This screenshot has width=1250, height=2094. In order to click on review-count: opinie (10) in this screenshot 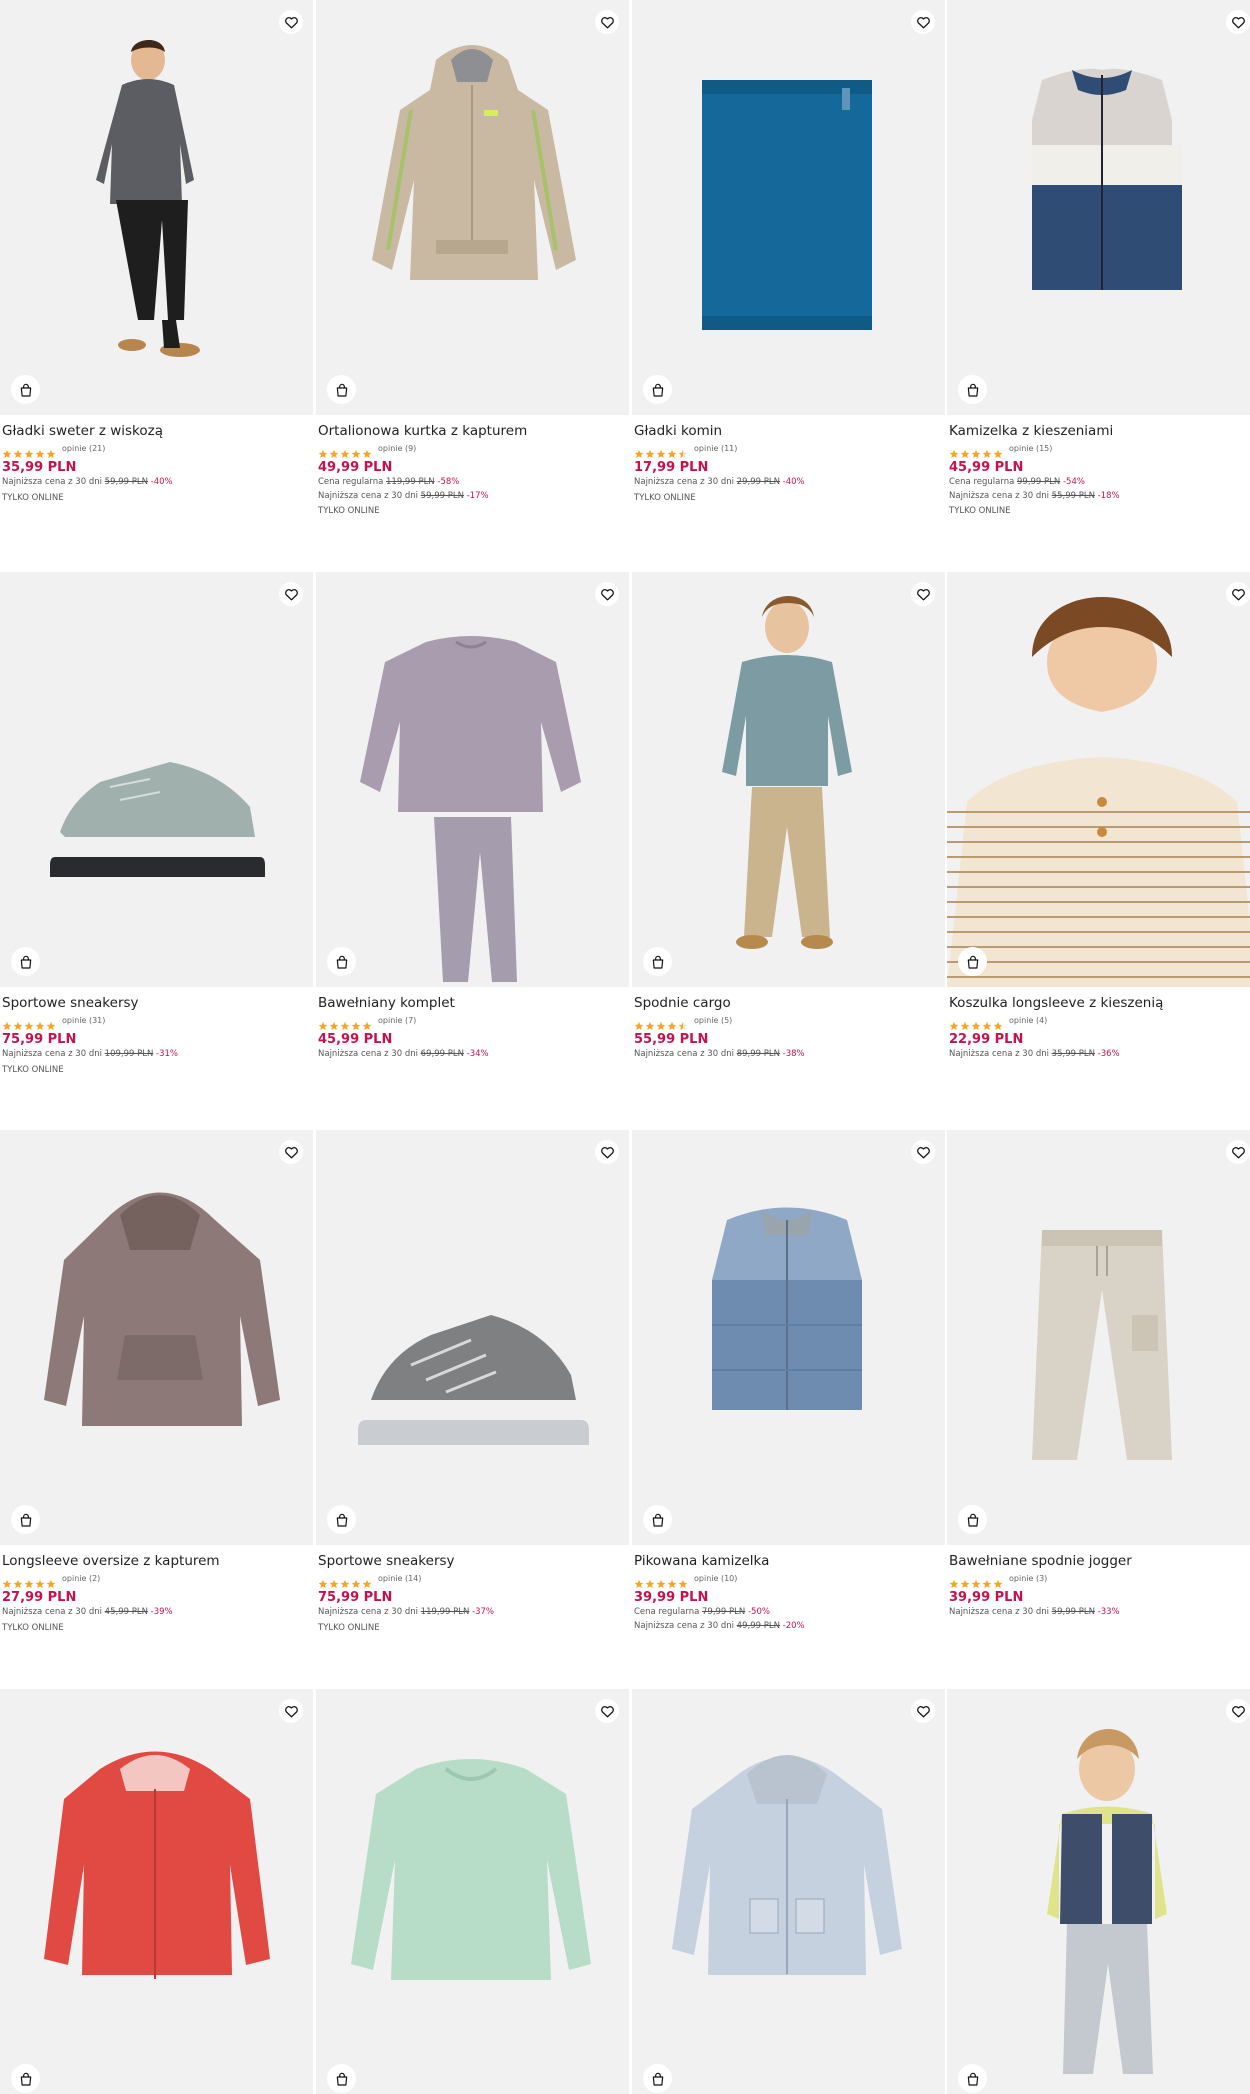, I will do `click(715, 1578)`.